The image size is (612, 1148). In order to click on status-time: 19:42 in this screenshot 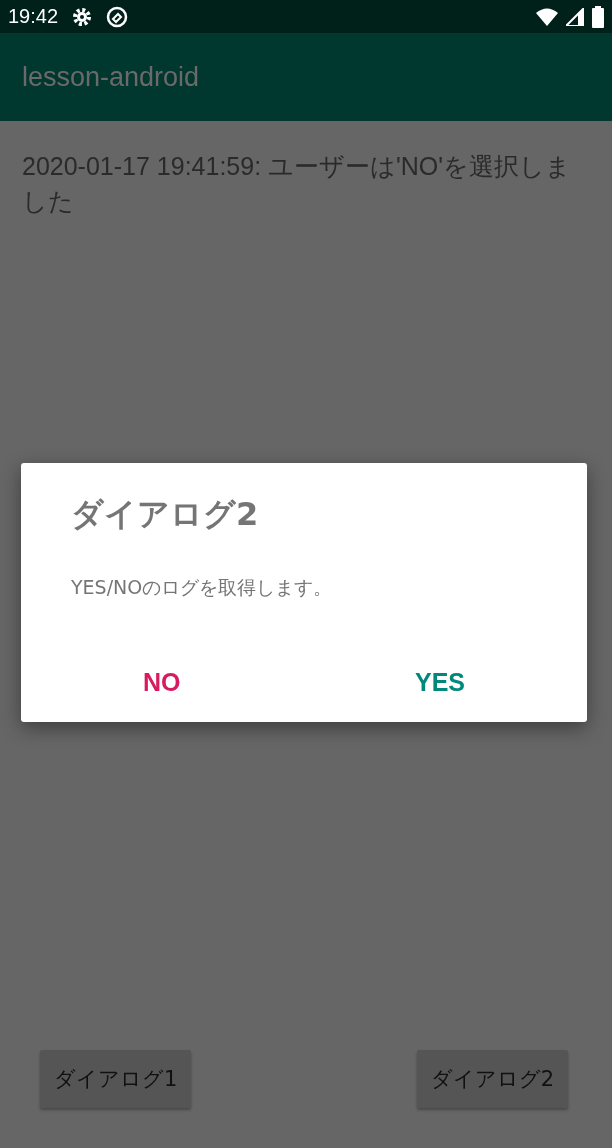, I will do `click(33, 16)`.